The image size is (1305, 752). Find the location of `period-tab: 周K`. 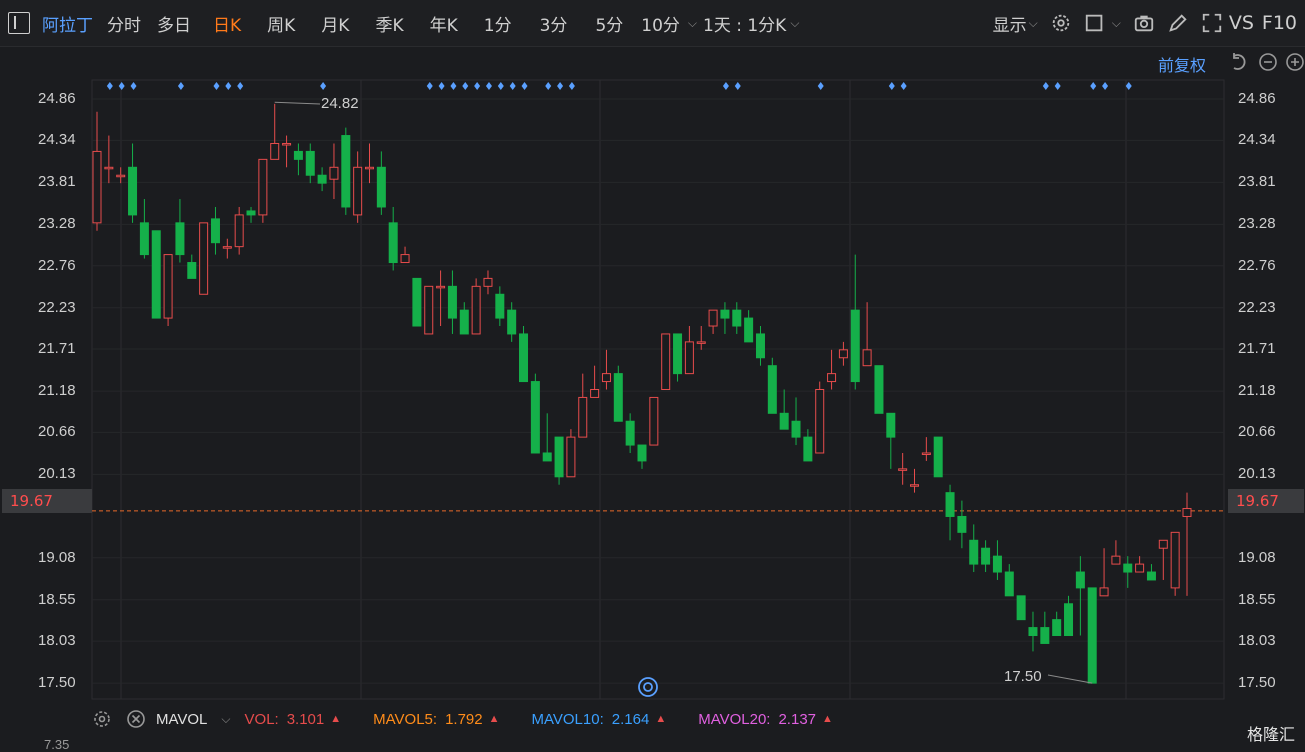

period-tab: 周K is located at coordinates (294, 23).